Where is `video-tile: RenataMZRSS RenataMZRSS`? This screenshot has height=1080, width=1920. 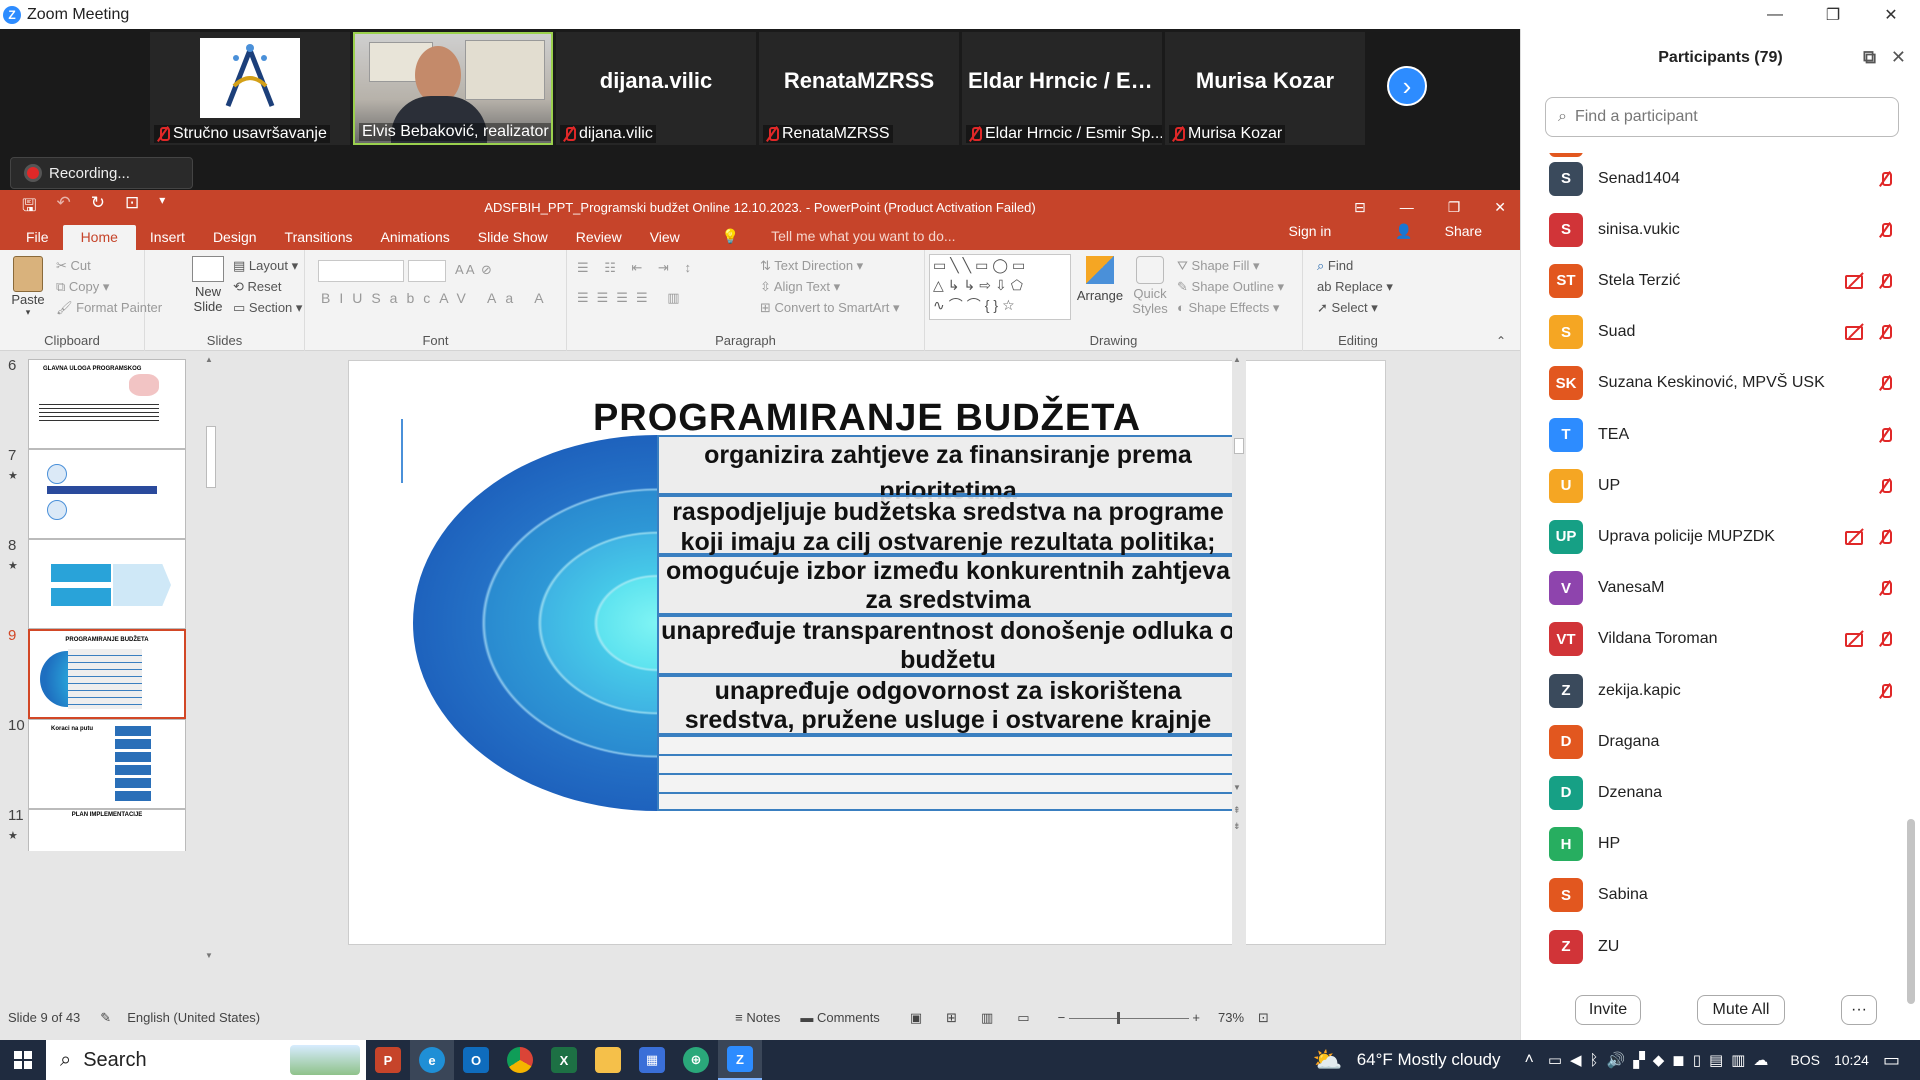
video-tile: RenataMZRSS RenataMZRSS is located at coordinates (859, 88).